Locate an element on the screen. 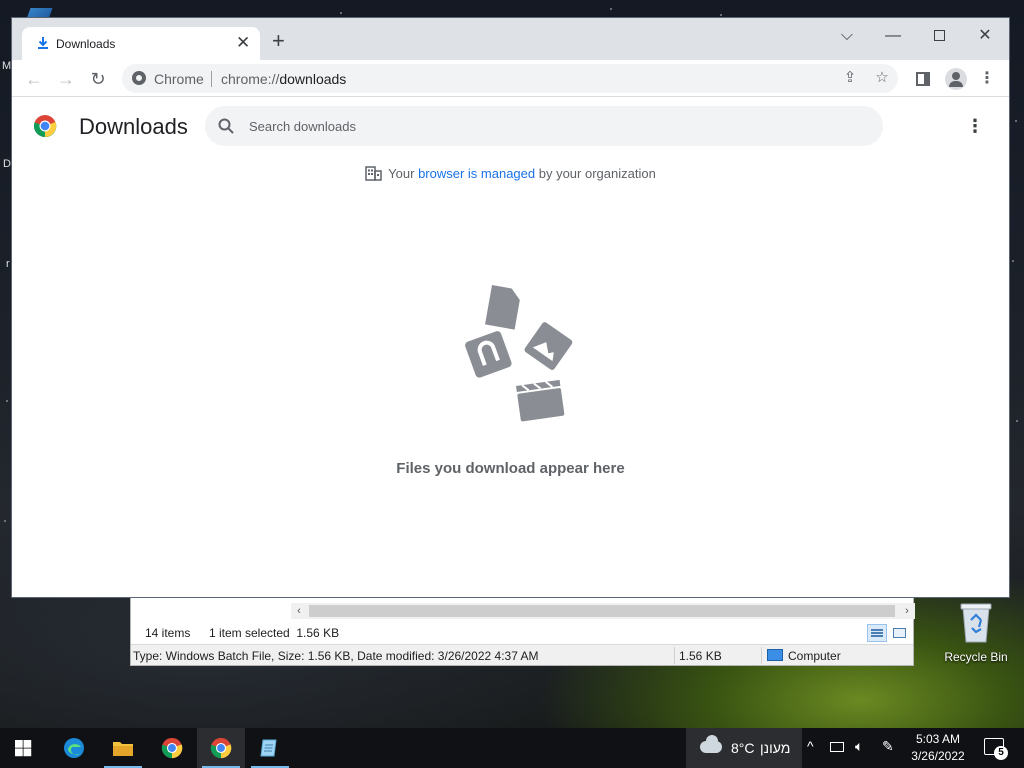  recycle-bin: Recycle Bin is located at coordinates (976, 632).